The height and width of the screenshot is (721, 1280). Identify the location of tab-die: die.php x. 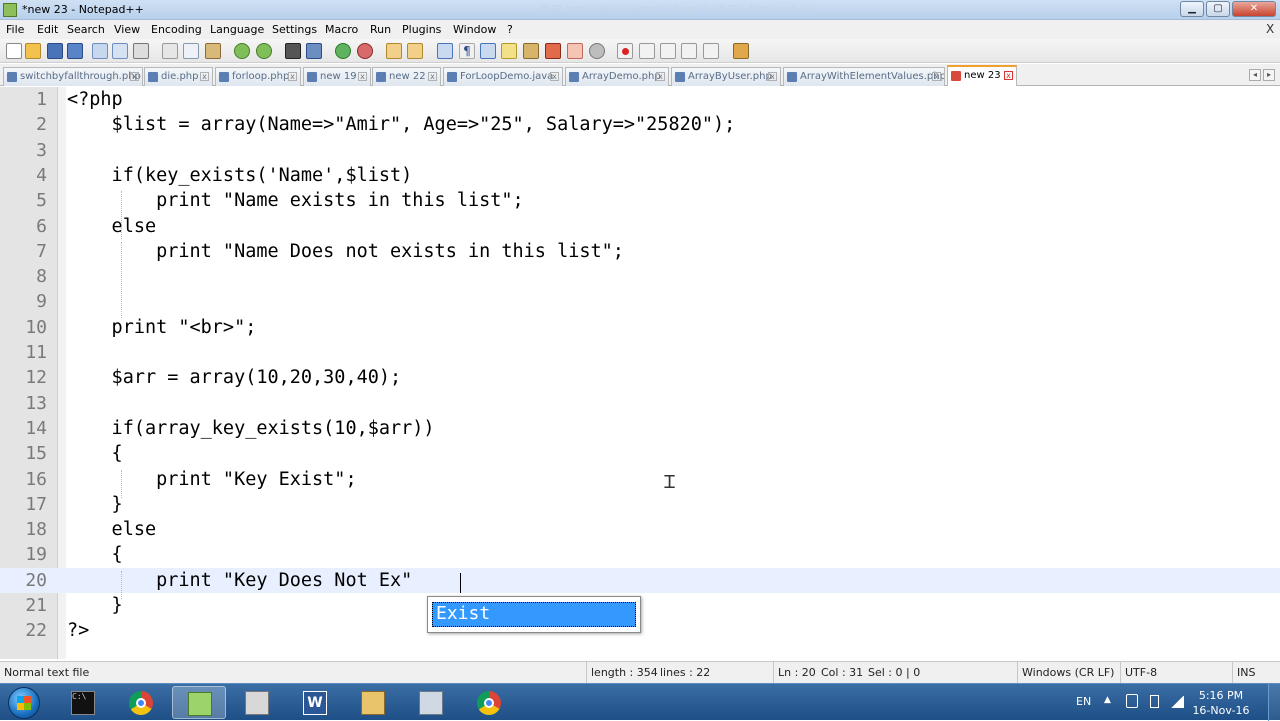
(178, 76).